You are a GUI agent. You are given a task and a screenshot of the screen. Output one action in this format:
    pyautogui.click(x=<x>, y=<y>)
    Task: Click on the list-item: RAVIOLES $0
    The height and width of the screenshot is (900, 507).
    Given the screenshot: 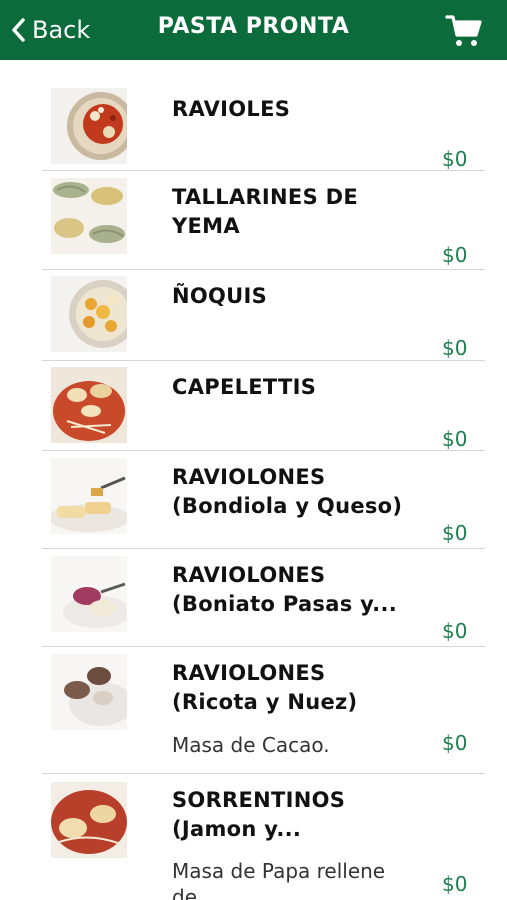 What is the action you would take?
    pyautogui.click(x=253, y=128)
    